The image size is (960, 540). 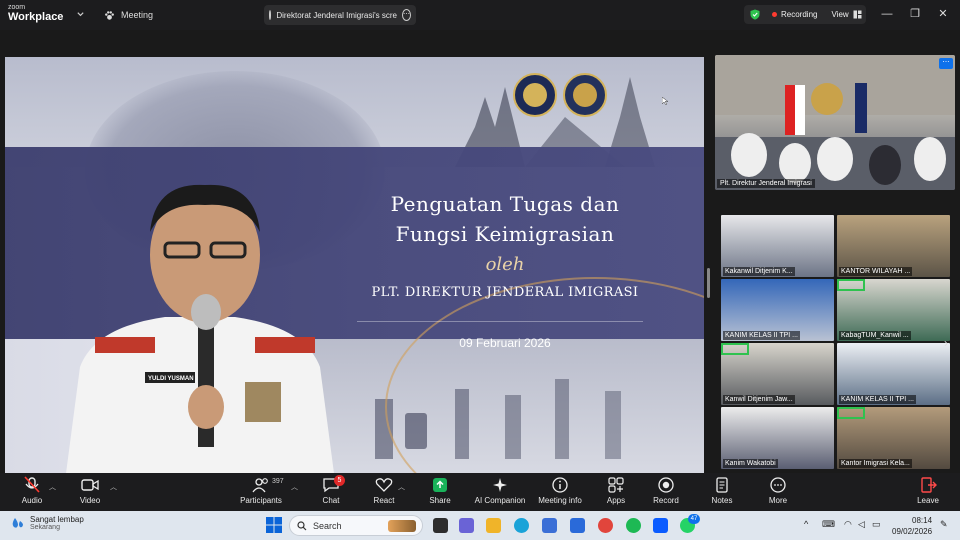 I want to click on notes-button: Notes, so click(x=722, y=490).